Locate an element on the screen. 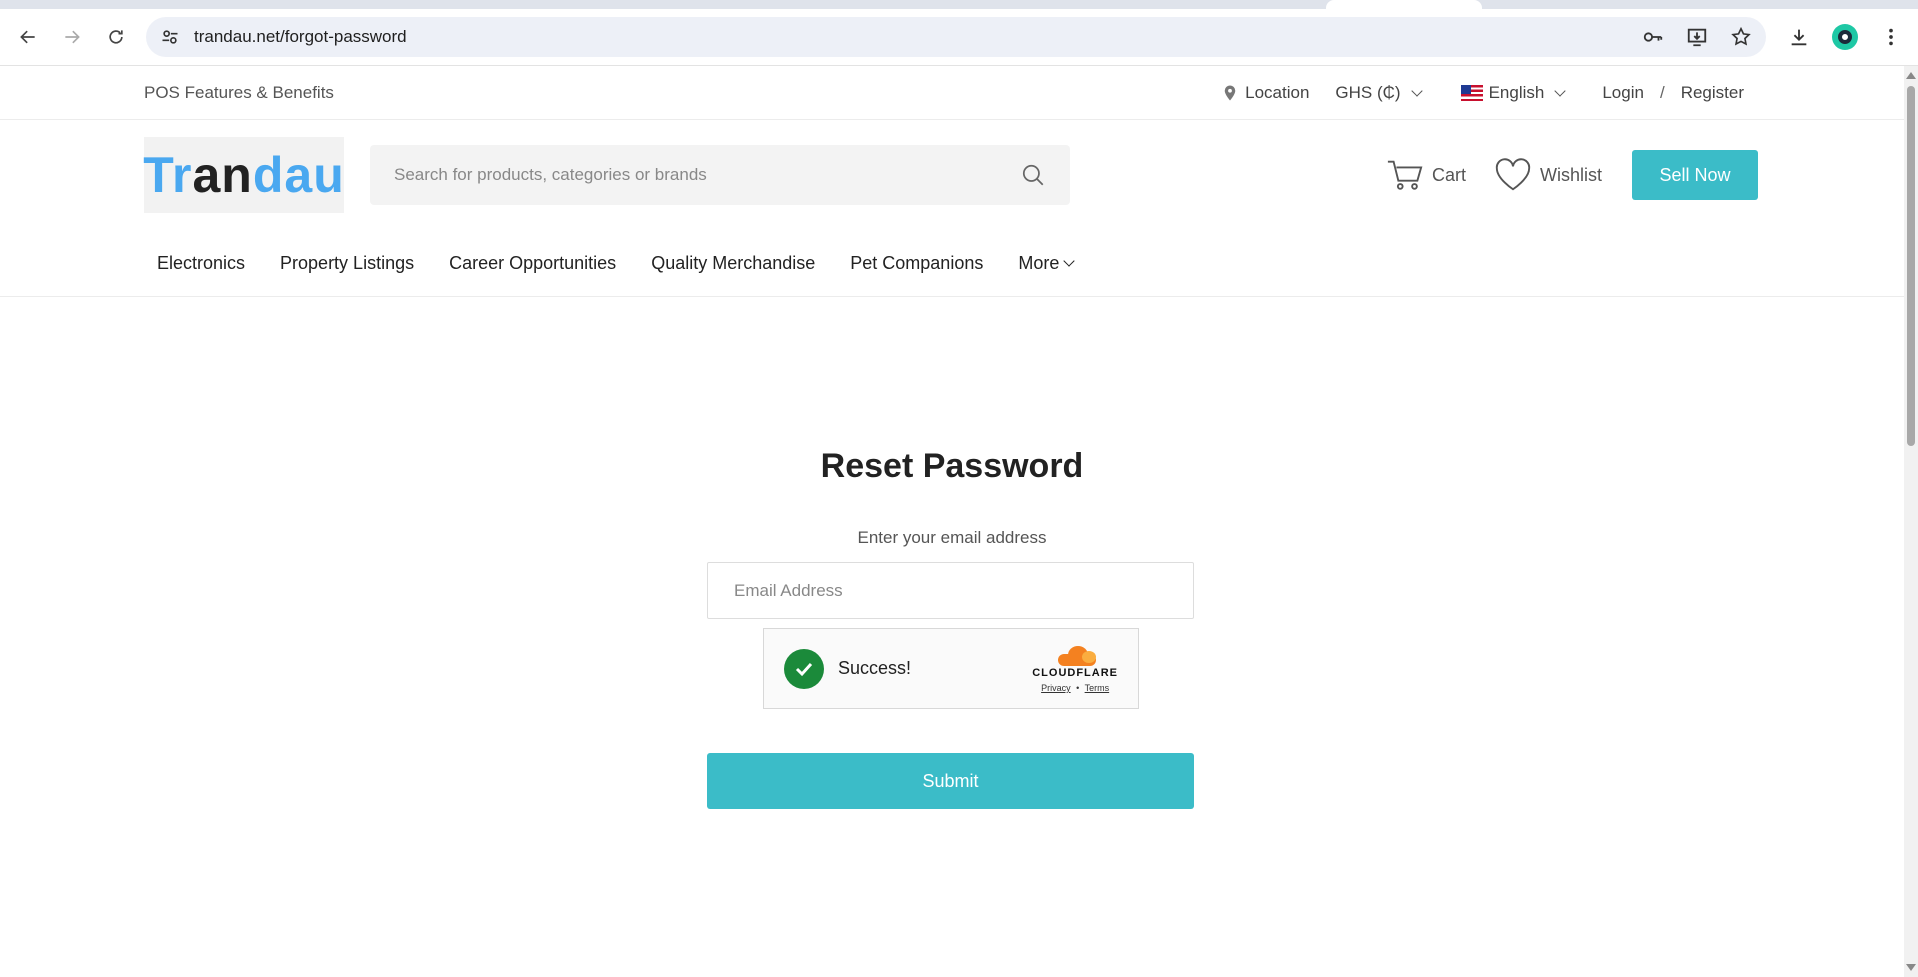 This screenshot has height=977, width=1918. submit-button: Submit is located at coordinates (950, 781).